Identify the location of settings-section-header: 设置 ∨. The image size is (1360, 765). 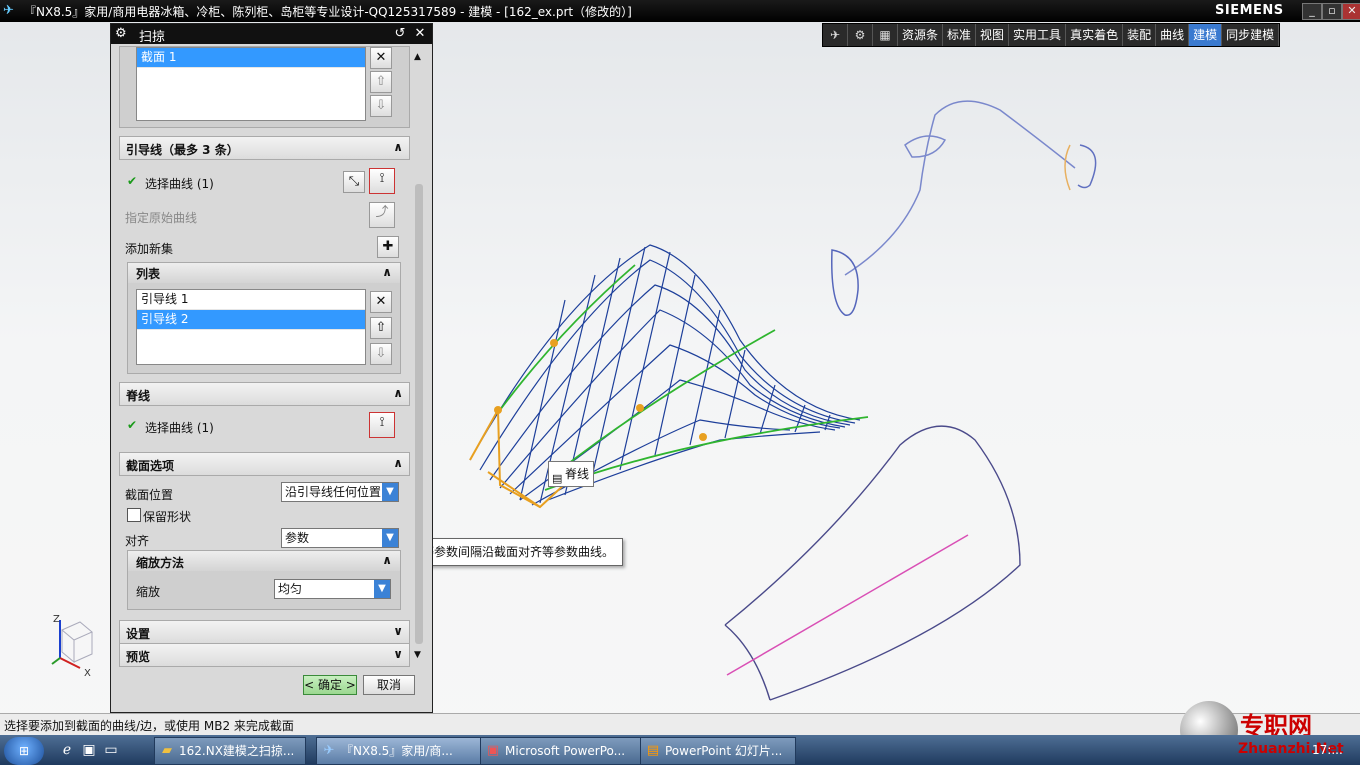
(264, 632).